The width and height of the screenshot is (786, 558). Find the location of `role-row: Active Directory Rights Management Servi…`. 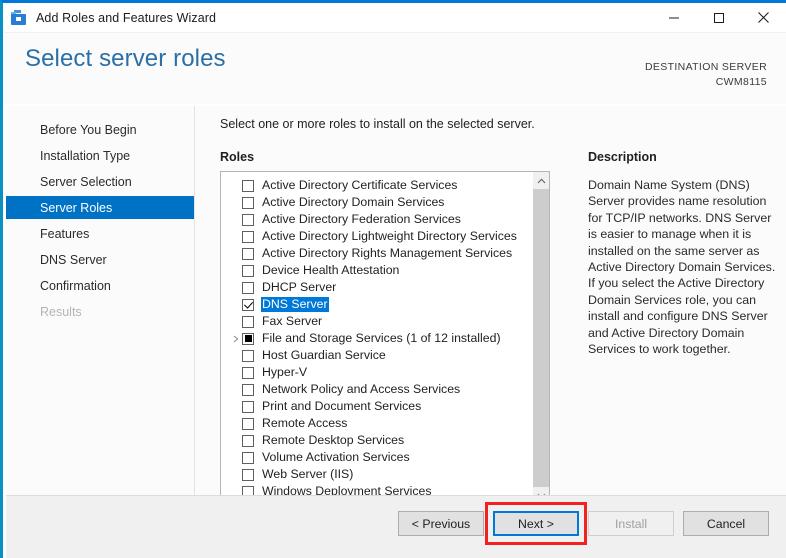

role-row: Active Directory Rights Management Servi… is located at coordinates (376, 253).